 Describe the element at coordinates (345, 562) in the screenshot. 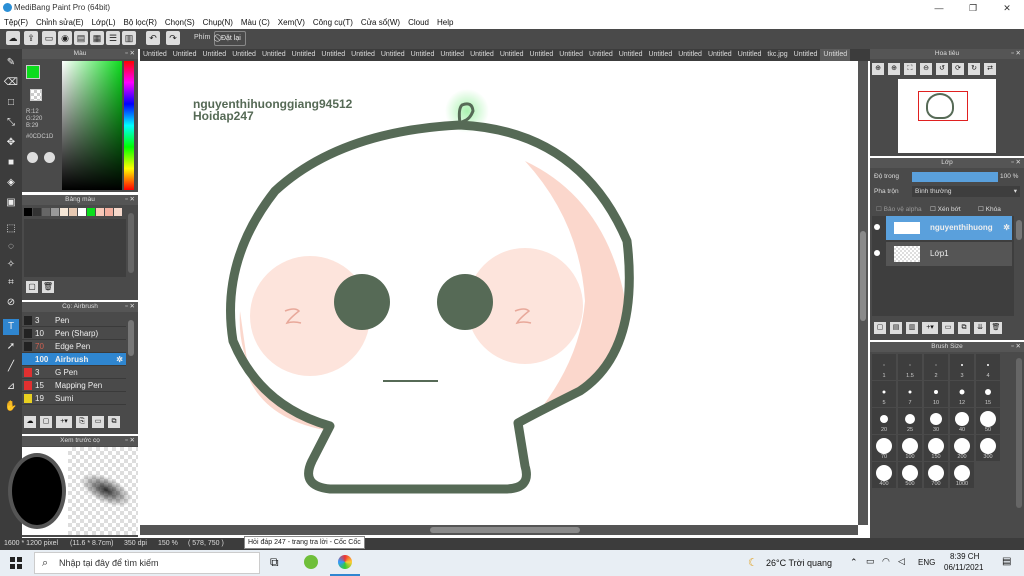

I see `medibang-app-icon` at that location.